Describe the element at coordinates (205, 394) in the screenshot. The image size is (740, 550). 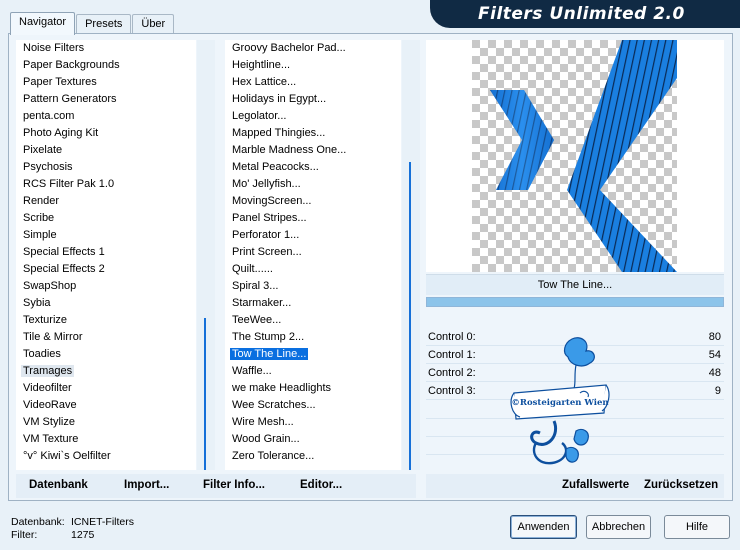
I see `category-scroll-thumb` at that location.